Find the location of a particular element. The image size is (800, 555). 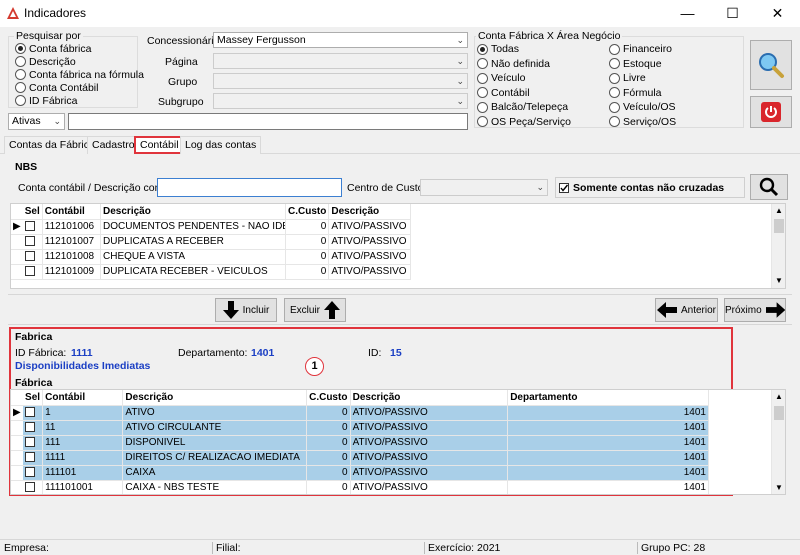

status-filter-select: Ativas ⌄ is located at coordinates (36, 121).